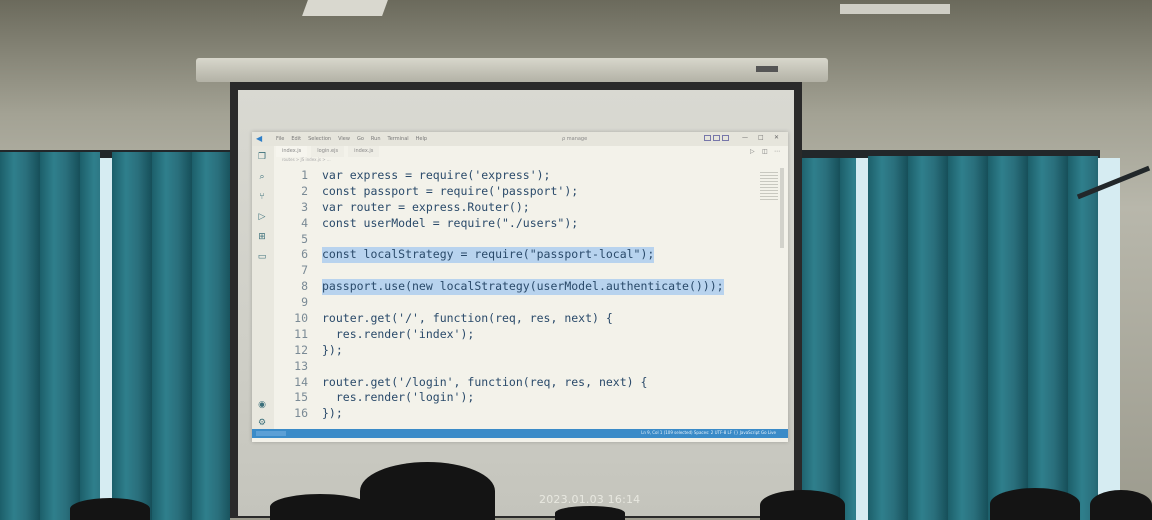 The image size is (1152, 520). What do you see at coordinates (364, 151) in the screenshot?
I see `tab-index-js-2: index.js` at bounding box center [364, 151].